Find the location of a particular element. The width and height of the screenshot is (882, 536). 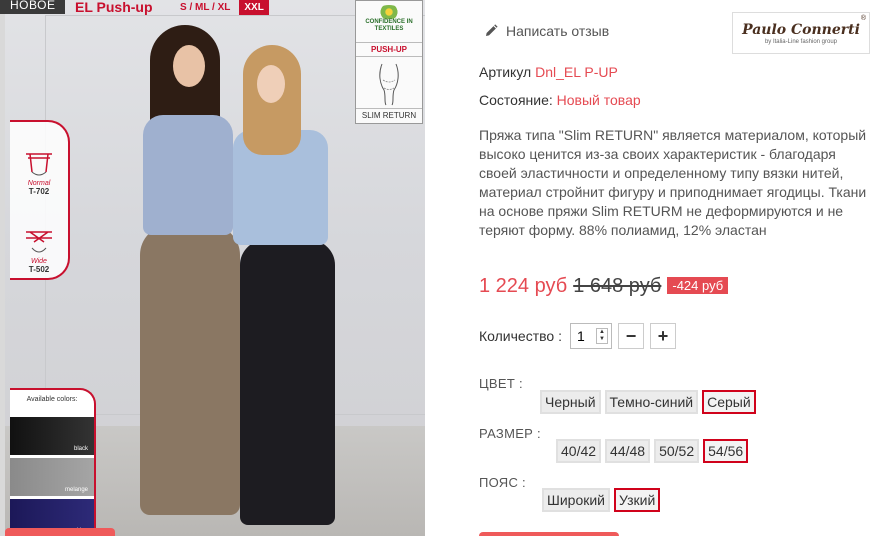

size-option-label: РАЗМЕР : is located at coordinates (510, 433).